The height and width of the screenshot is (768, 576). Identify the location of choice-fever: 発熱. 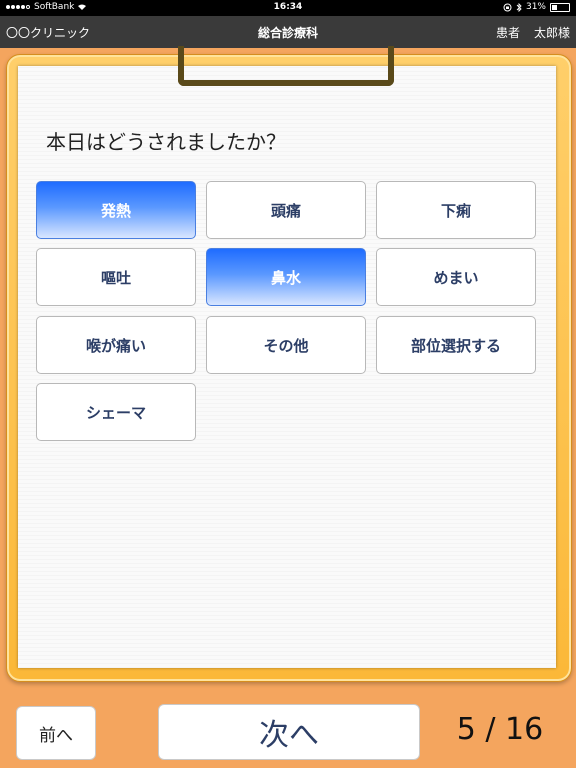
(116, 210).